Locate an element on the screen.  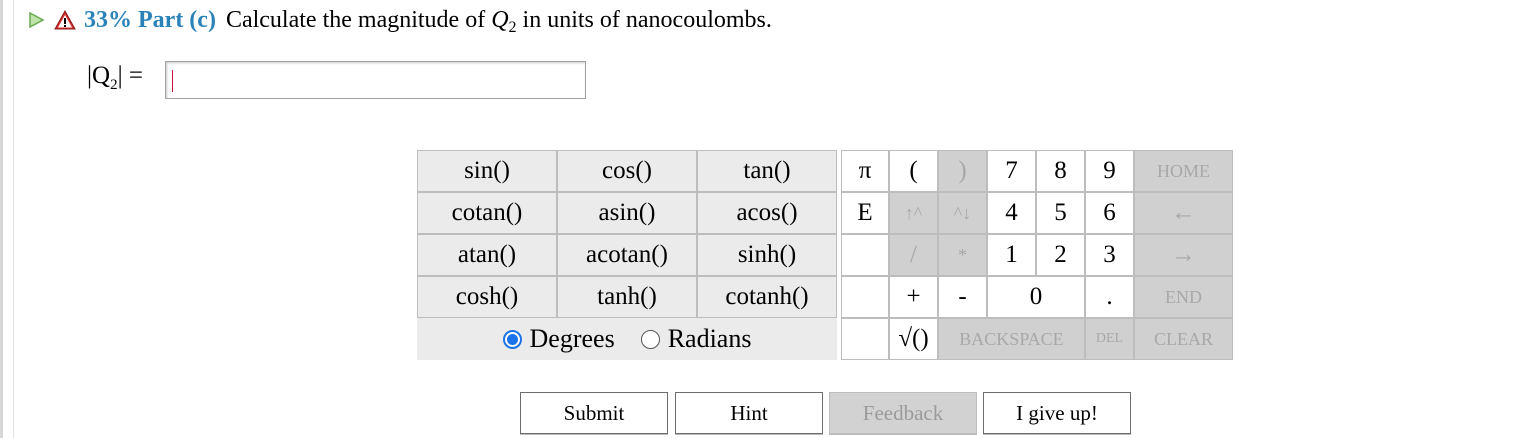
key-7: 7 is located at coordinates (1011, 171).